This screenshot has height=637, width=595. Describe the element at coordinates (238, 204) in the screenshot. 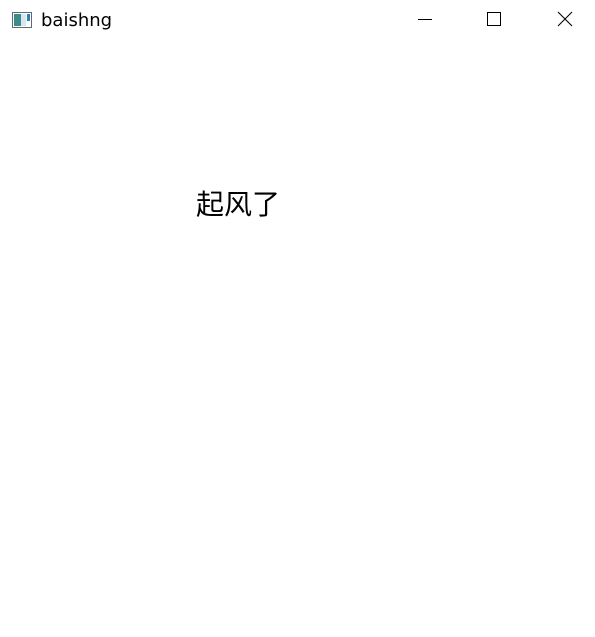

I see `content-label: 起风了` at that location.